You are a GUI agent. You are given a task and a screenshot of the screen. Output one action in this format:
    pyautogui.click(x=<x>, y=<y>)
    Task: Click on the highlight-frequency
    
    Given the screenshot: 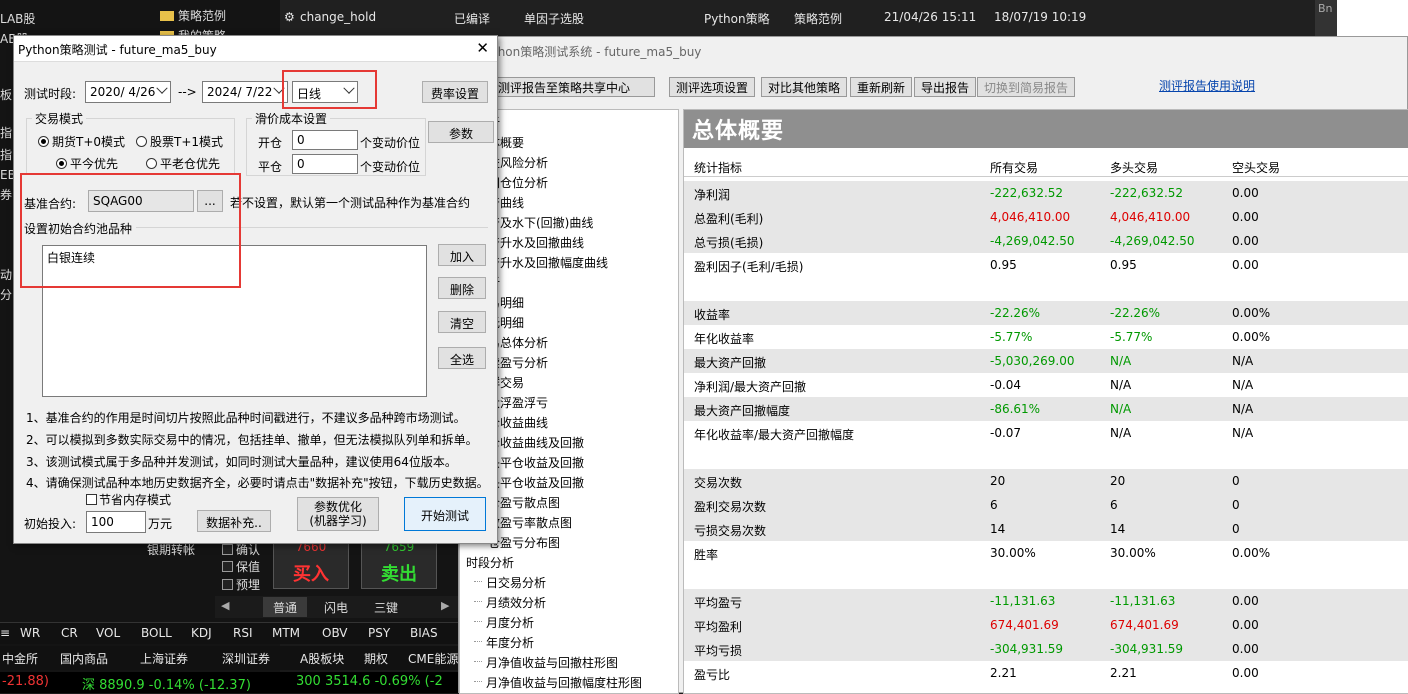 What is the action you would take?
    pyautogui.click(x=329, y=89)
    